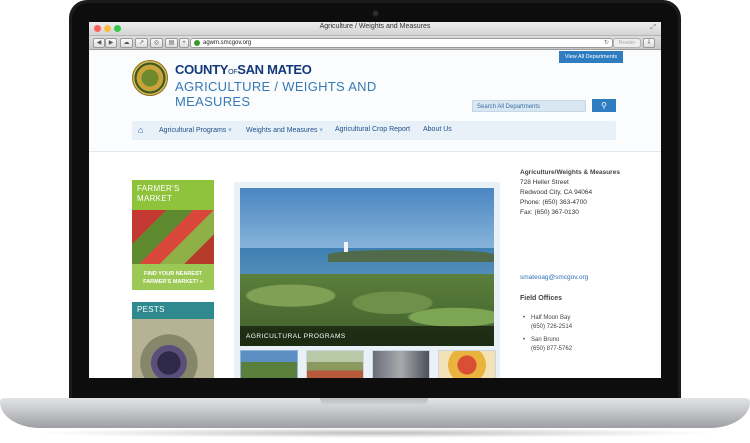  Describe the element at coordinates (546, 345) in the screenshot. I see `list-item: San Bruno (650) 877-5762` at that location.